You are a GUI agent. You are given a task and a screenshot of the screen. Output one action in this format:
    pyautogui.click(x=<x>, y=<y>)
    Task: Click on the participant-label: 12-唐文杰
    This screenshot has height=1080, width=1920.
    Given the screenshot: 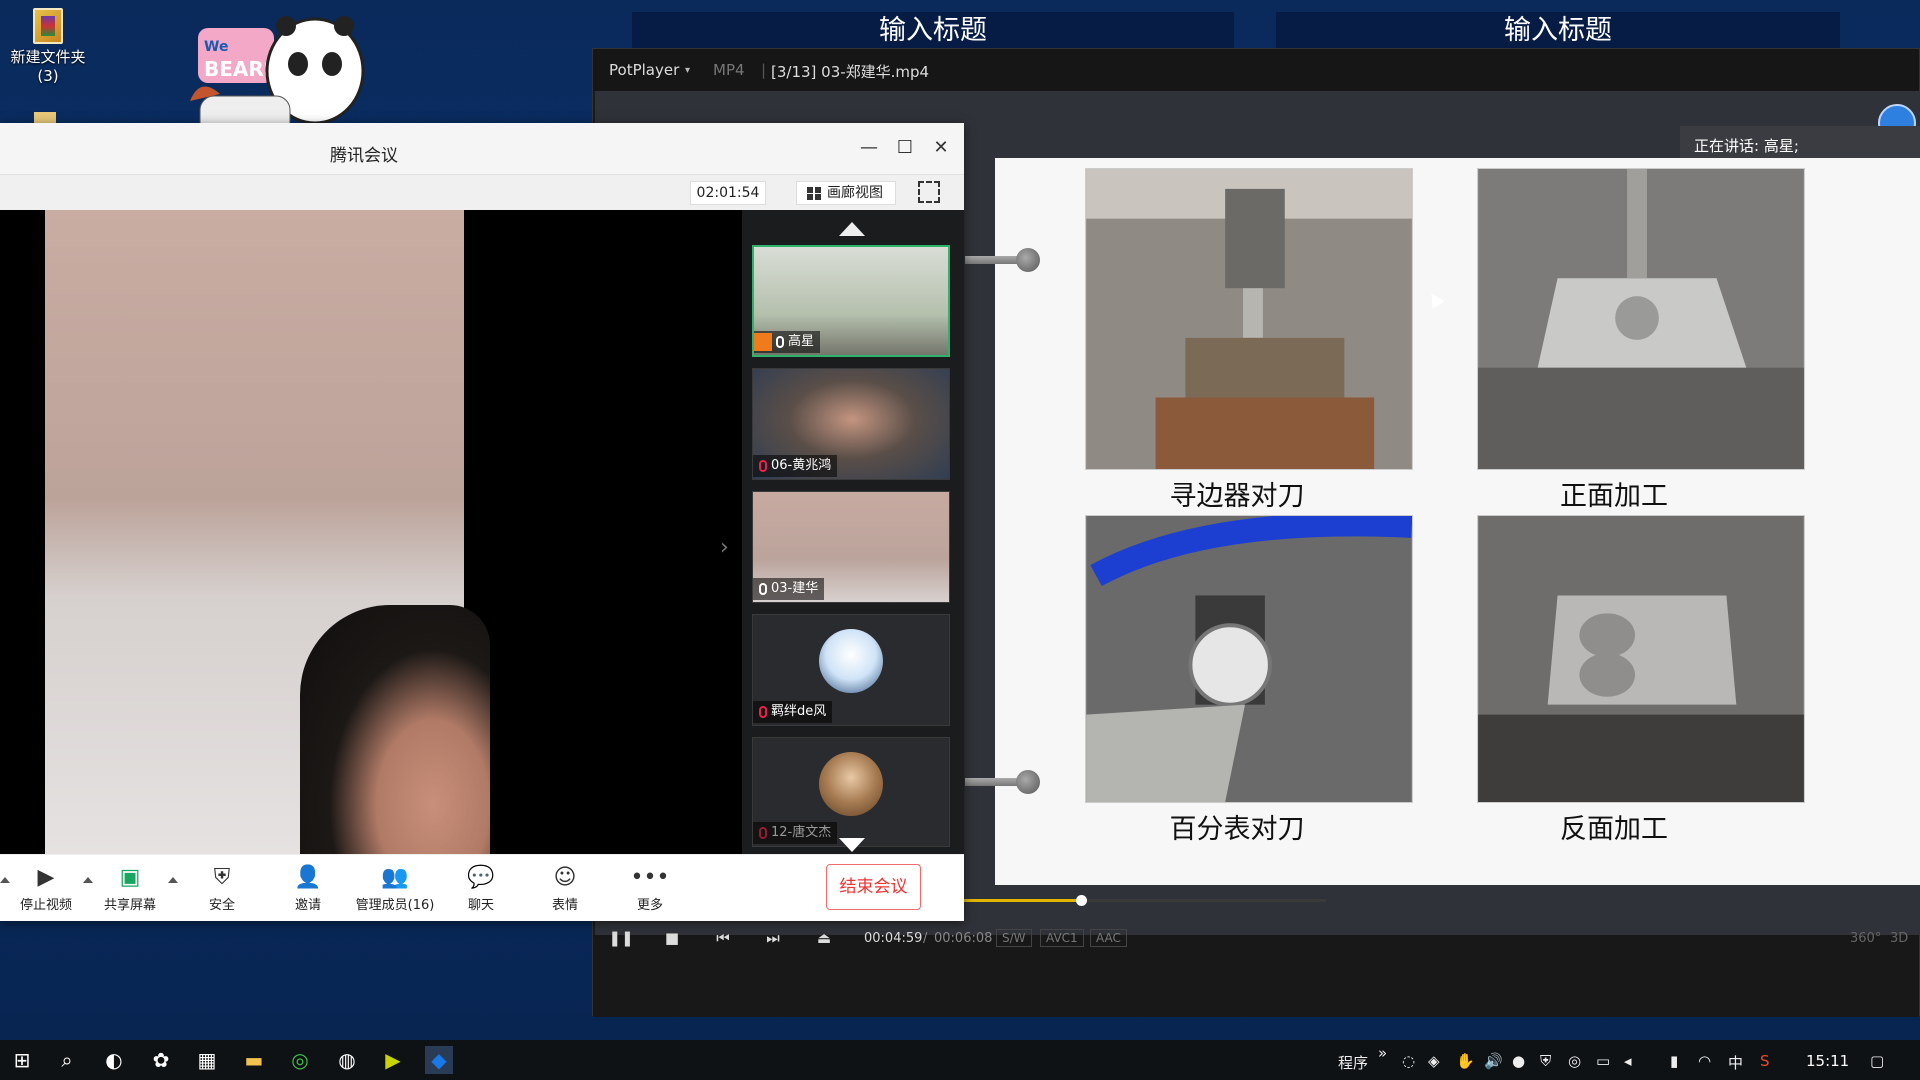 What is the action you would take?
    pyautogui.click(x=795, y=833)
    